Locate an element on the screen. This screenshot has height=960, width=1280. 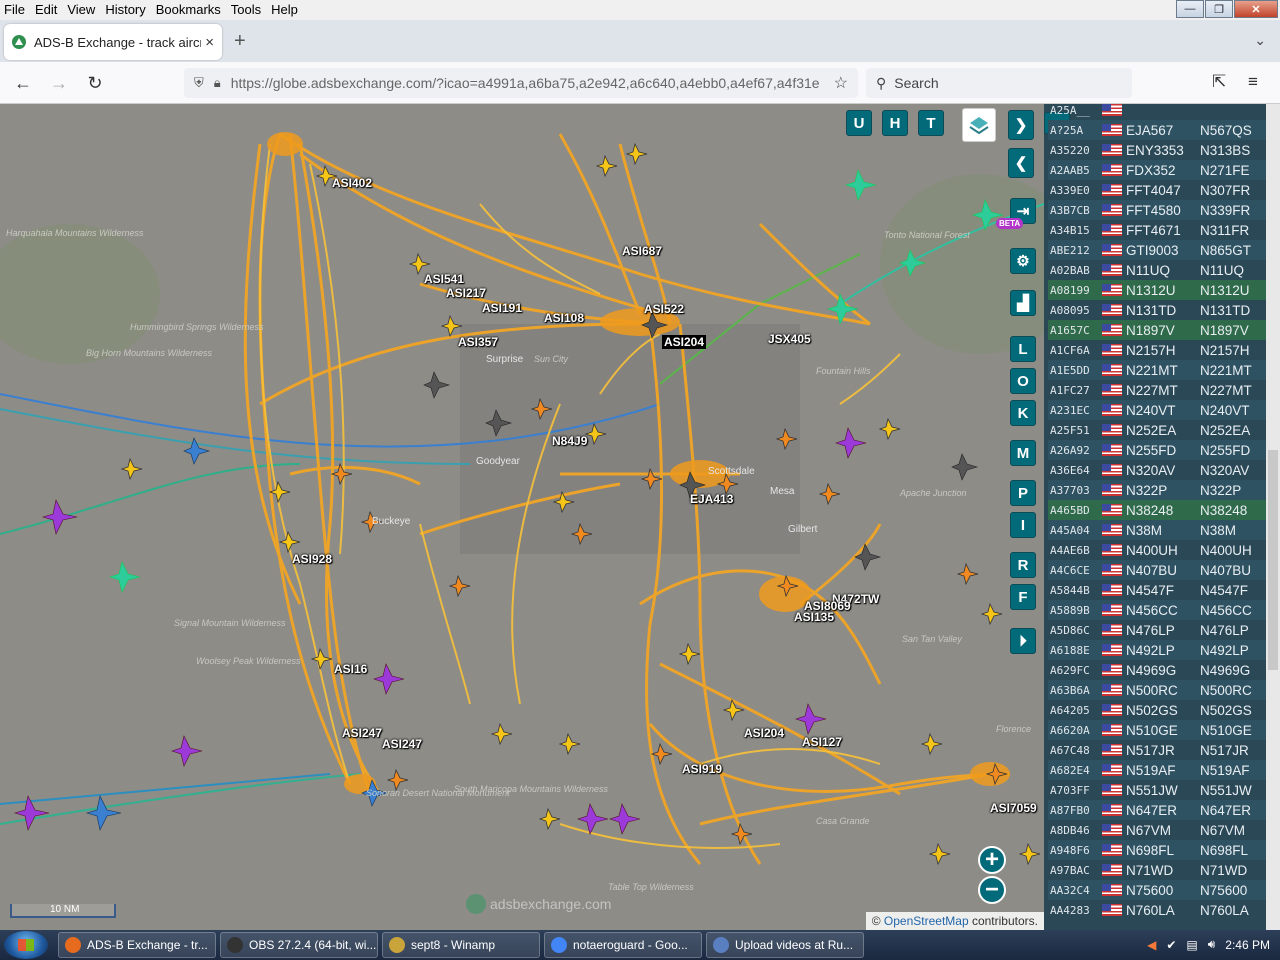
tracking-shield-icon: ⛨ is located at coordinates (199, 83).